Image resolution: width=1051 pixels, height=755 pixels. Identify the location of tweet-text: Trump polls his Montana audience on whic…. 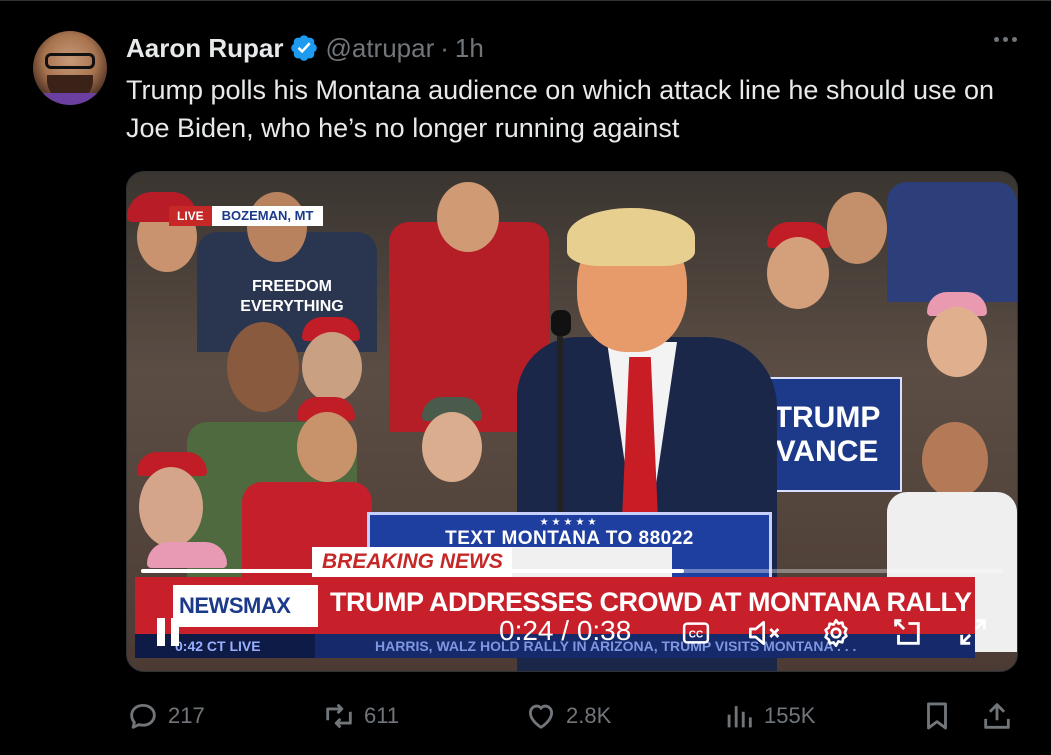
(560, 109).